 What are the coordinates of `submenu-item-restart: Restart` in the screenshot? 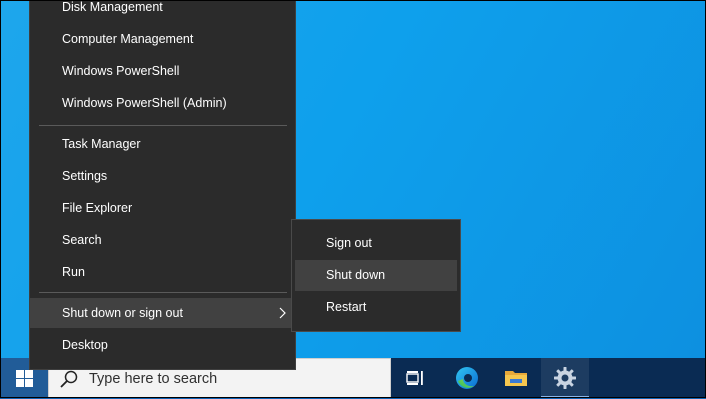 It's located at (376, 307).